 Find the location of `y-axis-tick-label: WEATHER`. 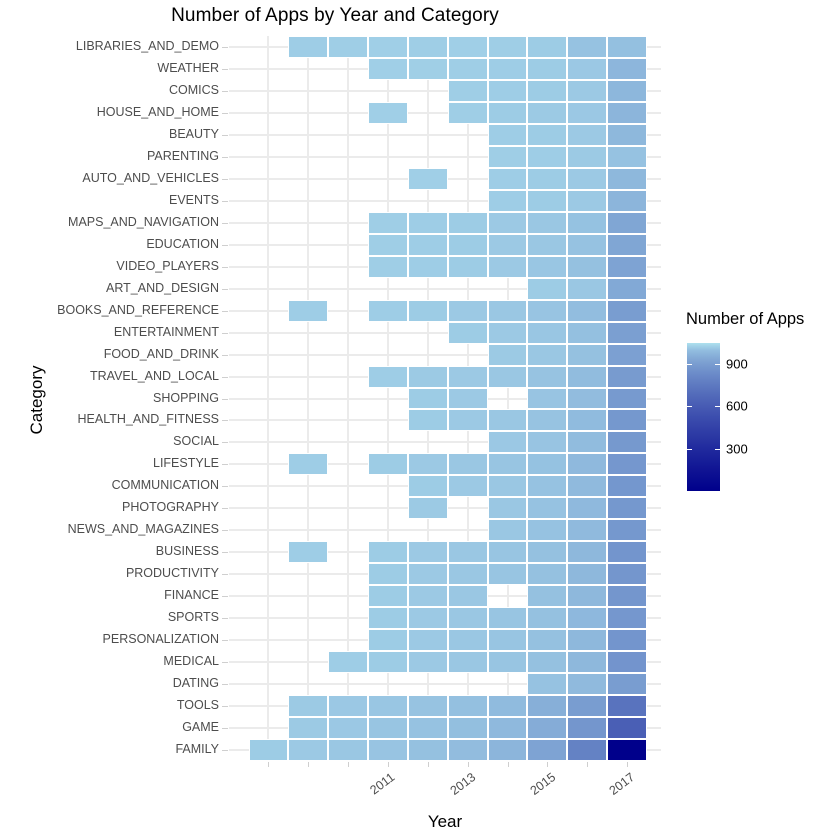

y-axis-tick-label: WEATHER is located at coordinates (188, 67).